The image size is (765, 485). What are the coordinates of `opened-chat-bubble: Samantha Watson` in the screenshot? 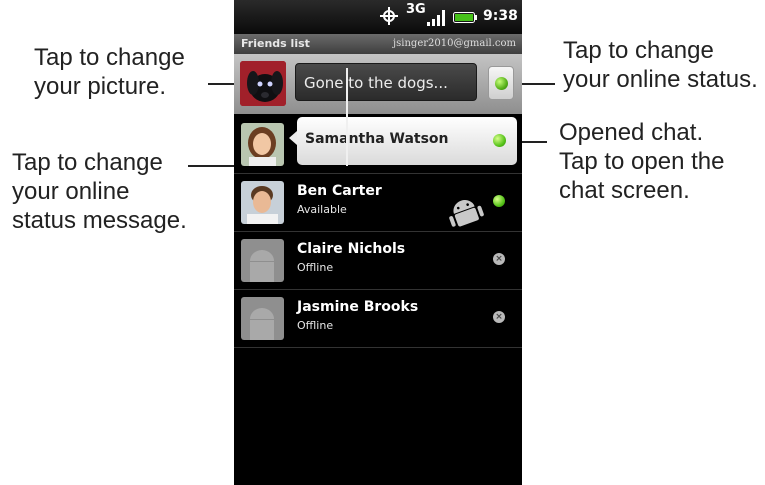 It's located at (403, 141).